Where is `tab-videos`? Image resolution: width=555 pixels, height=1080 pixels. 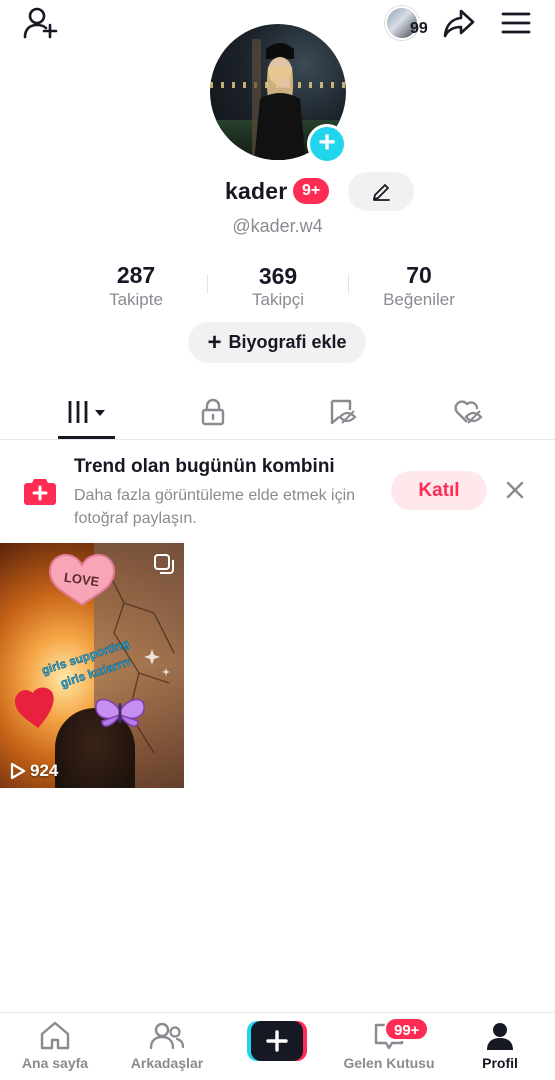
tab-videos is located at coordinates (87, 411).